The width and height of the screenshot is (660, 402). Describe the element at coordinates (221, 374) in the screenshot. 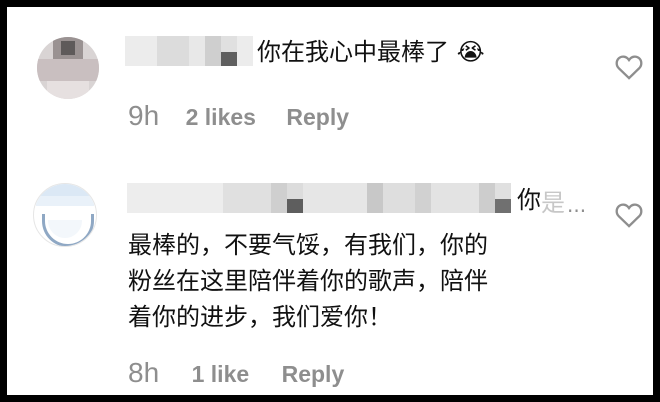

I see `likes-count: 1 like` at that location.